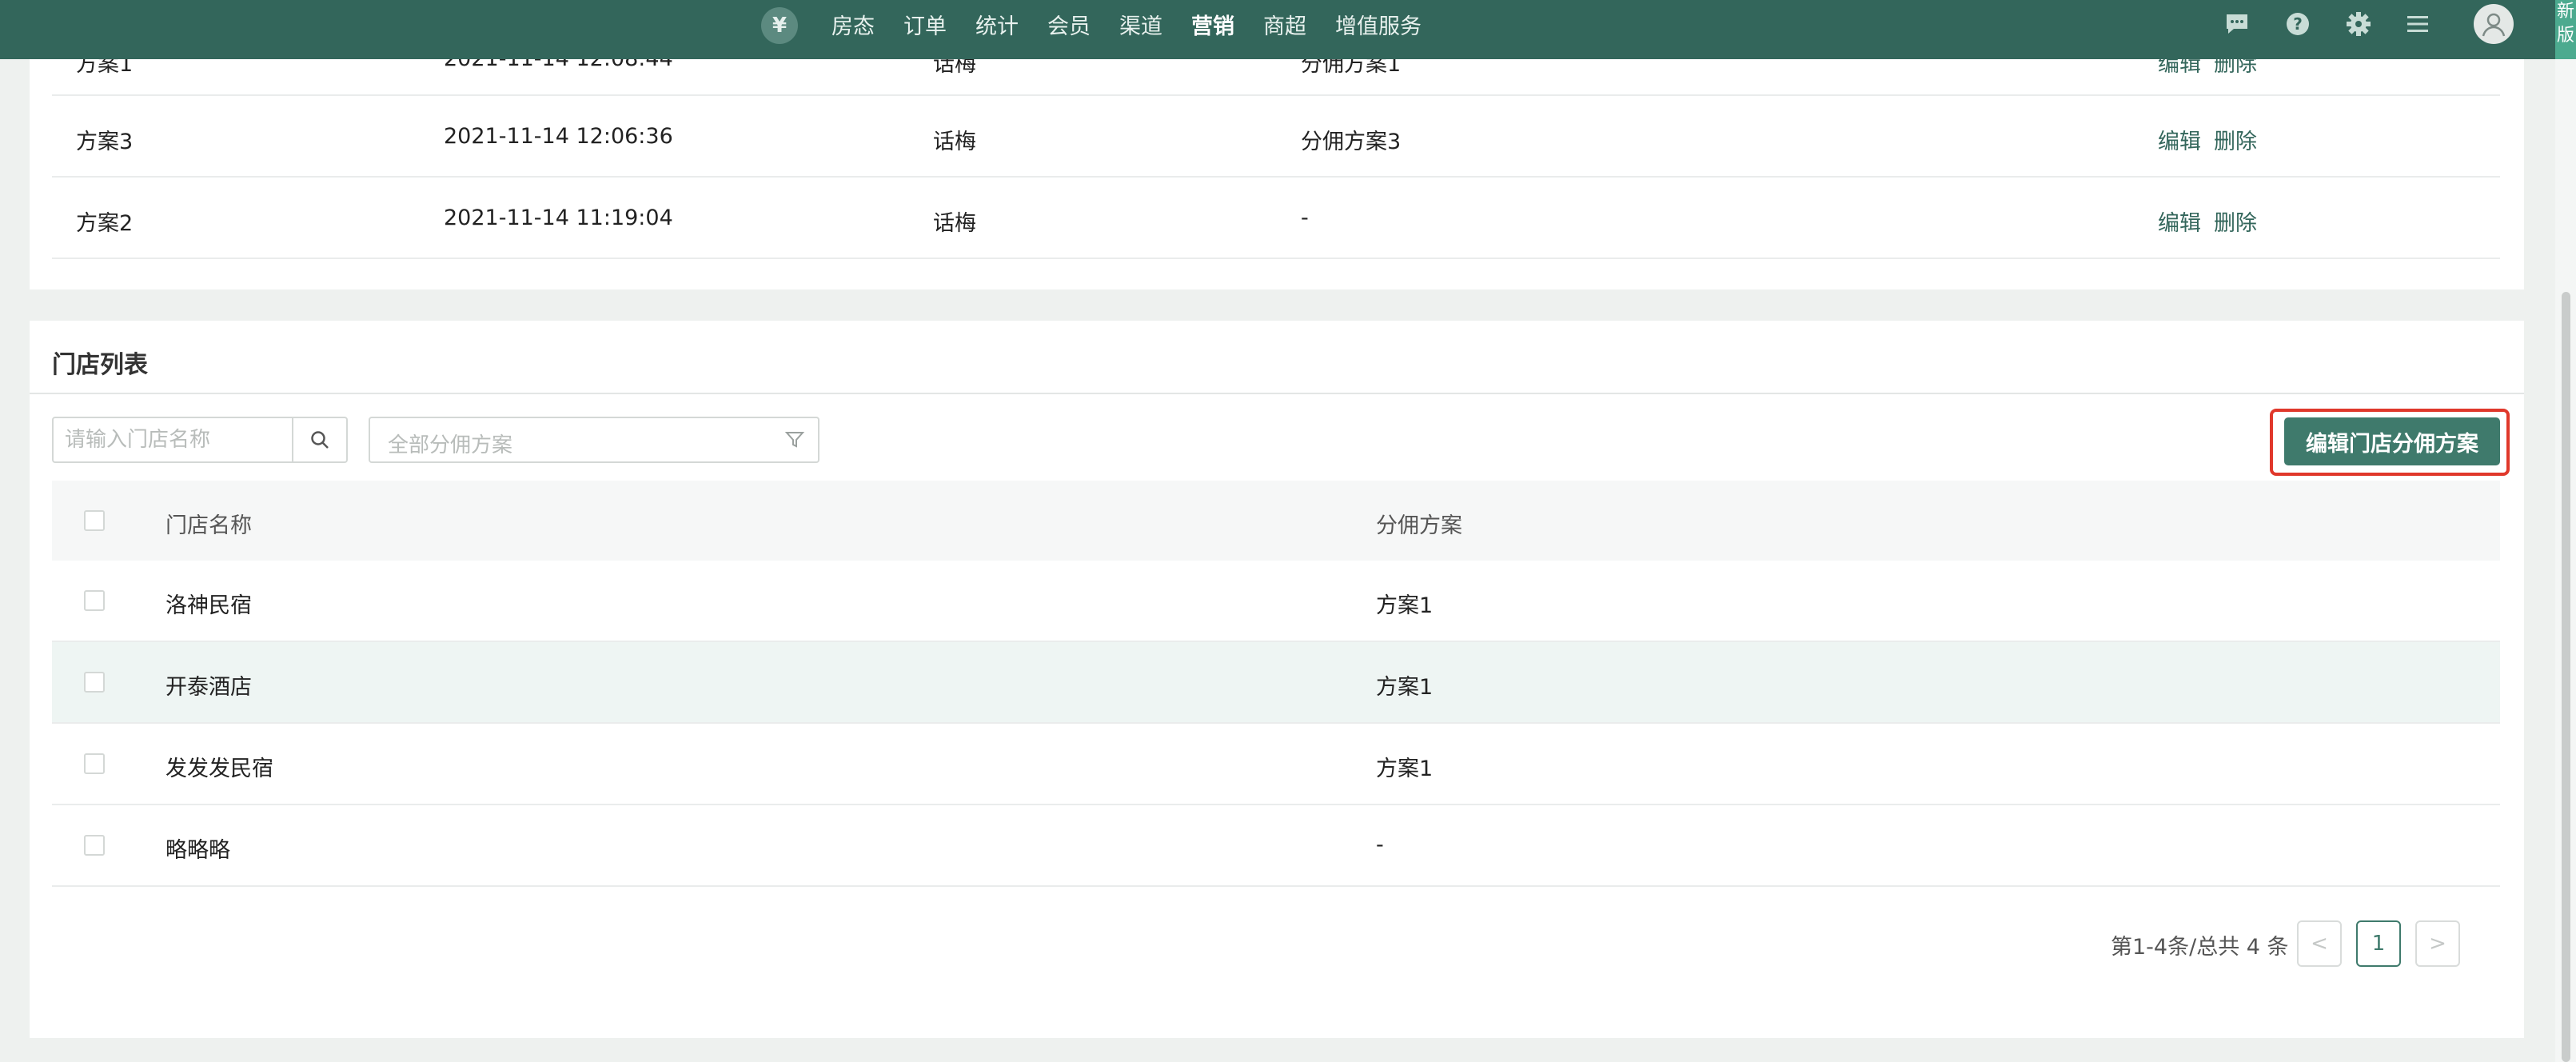 The image size is (2576, 1062). What do you see at coordinates (925, 24) in the screenshot?
I see `nav-item-orders: 订单` at bounding box center [925, 24].